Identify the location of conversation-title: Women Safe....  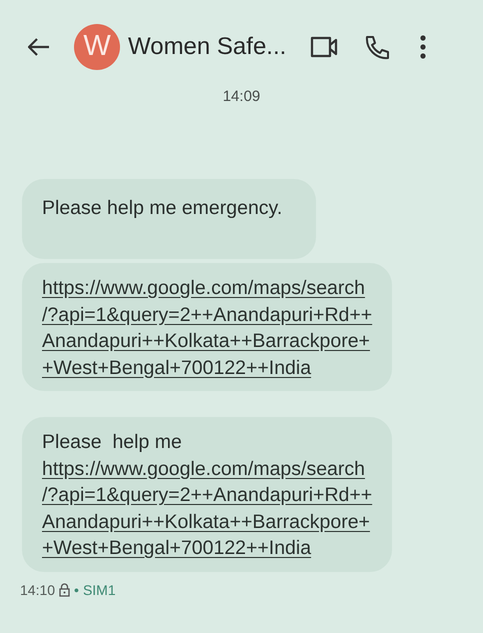
(207, 47).